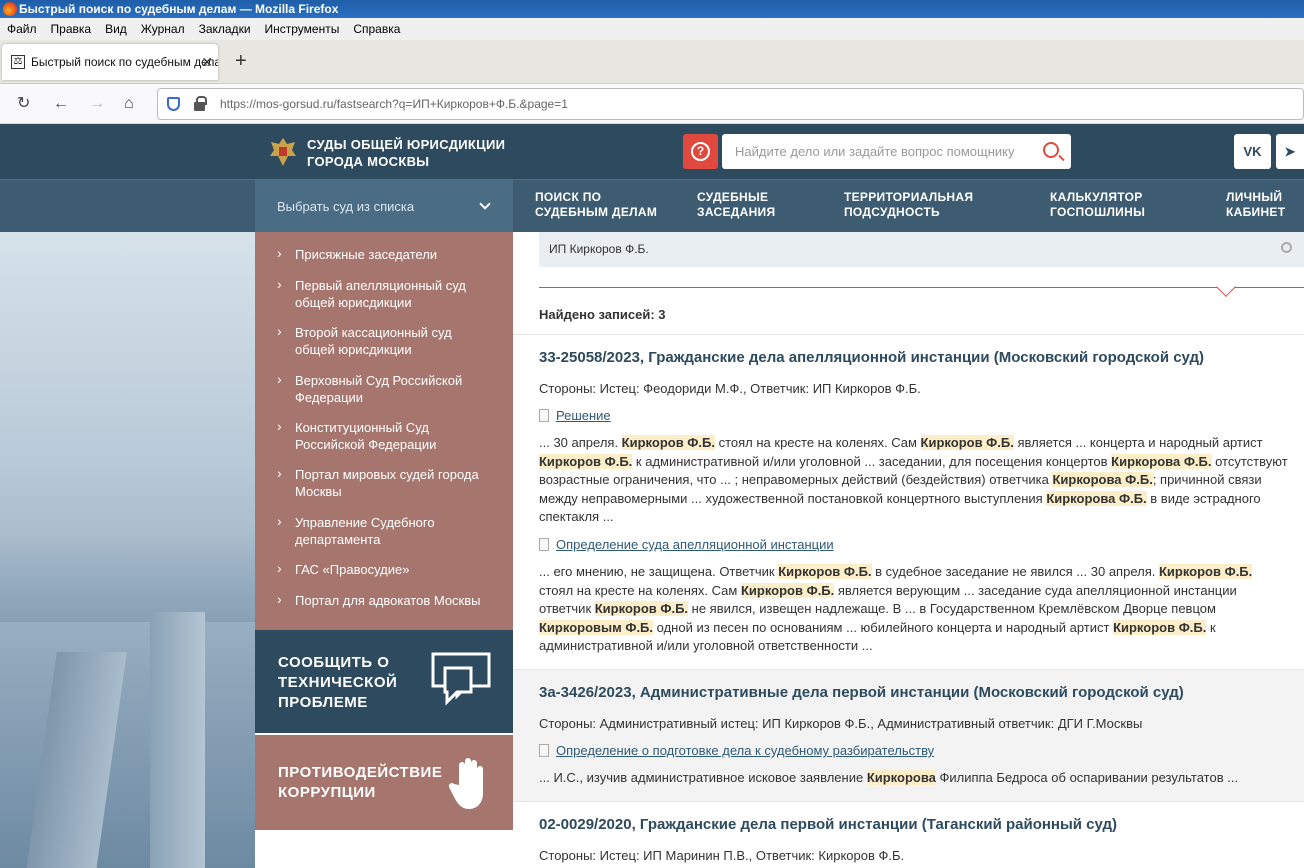 This screenshot has width=1304, height=868. What do you see at coordinates (376, 29) in the screenshot?
I see `menu-help: Справка` at bounding box center [376, 29].